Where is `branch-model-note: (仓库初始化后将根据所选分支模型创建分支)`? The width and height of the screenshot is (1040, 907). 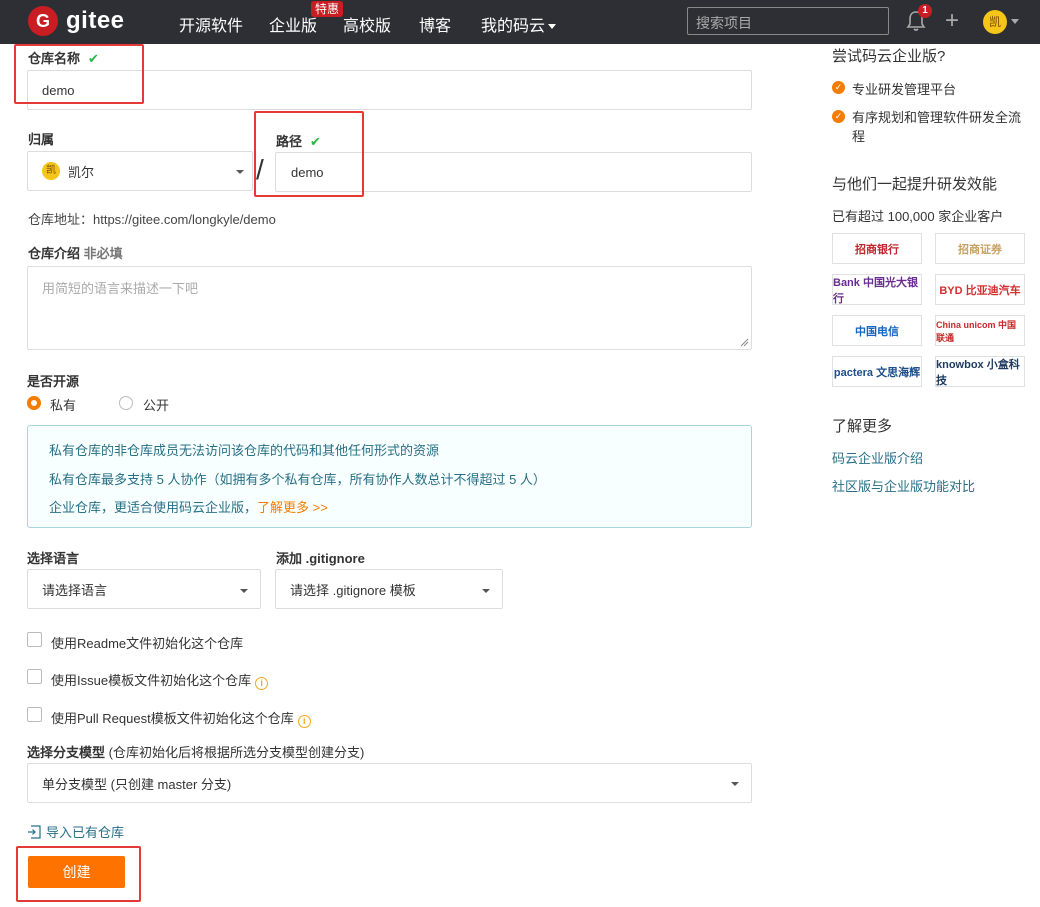 branch-model-note: (仓库初始化后将根据所选分支模型创建分支) is located at coordinates (235, 752).